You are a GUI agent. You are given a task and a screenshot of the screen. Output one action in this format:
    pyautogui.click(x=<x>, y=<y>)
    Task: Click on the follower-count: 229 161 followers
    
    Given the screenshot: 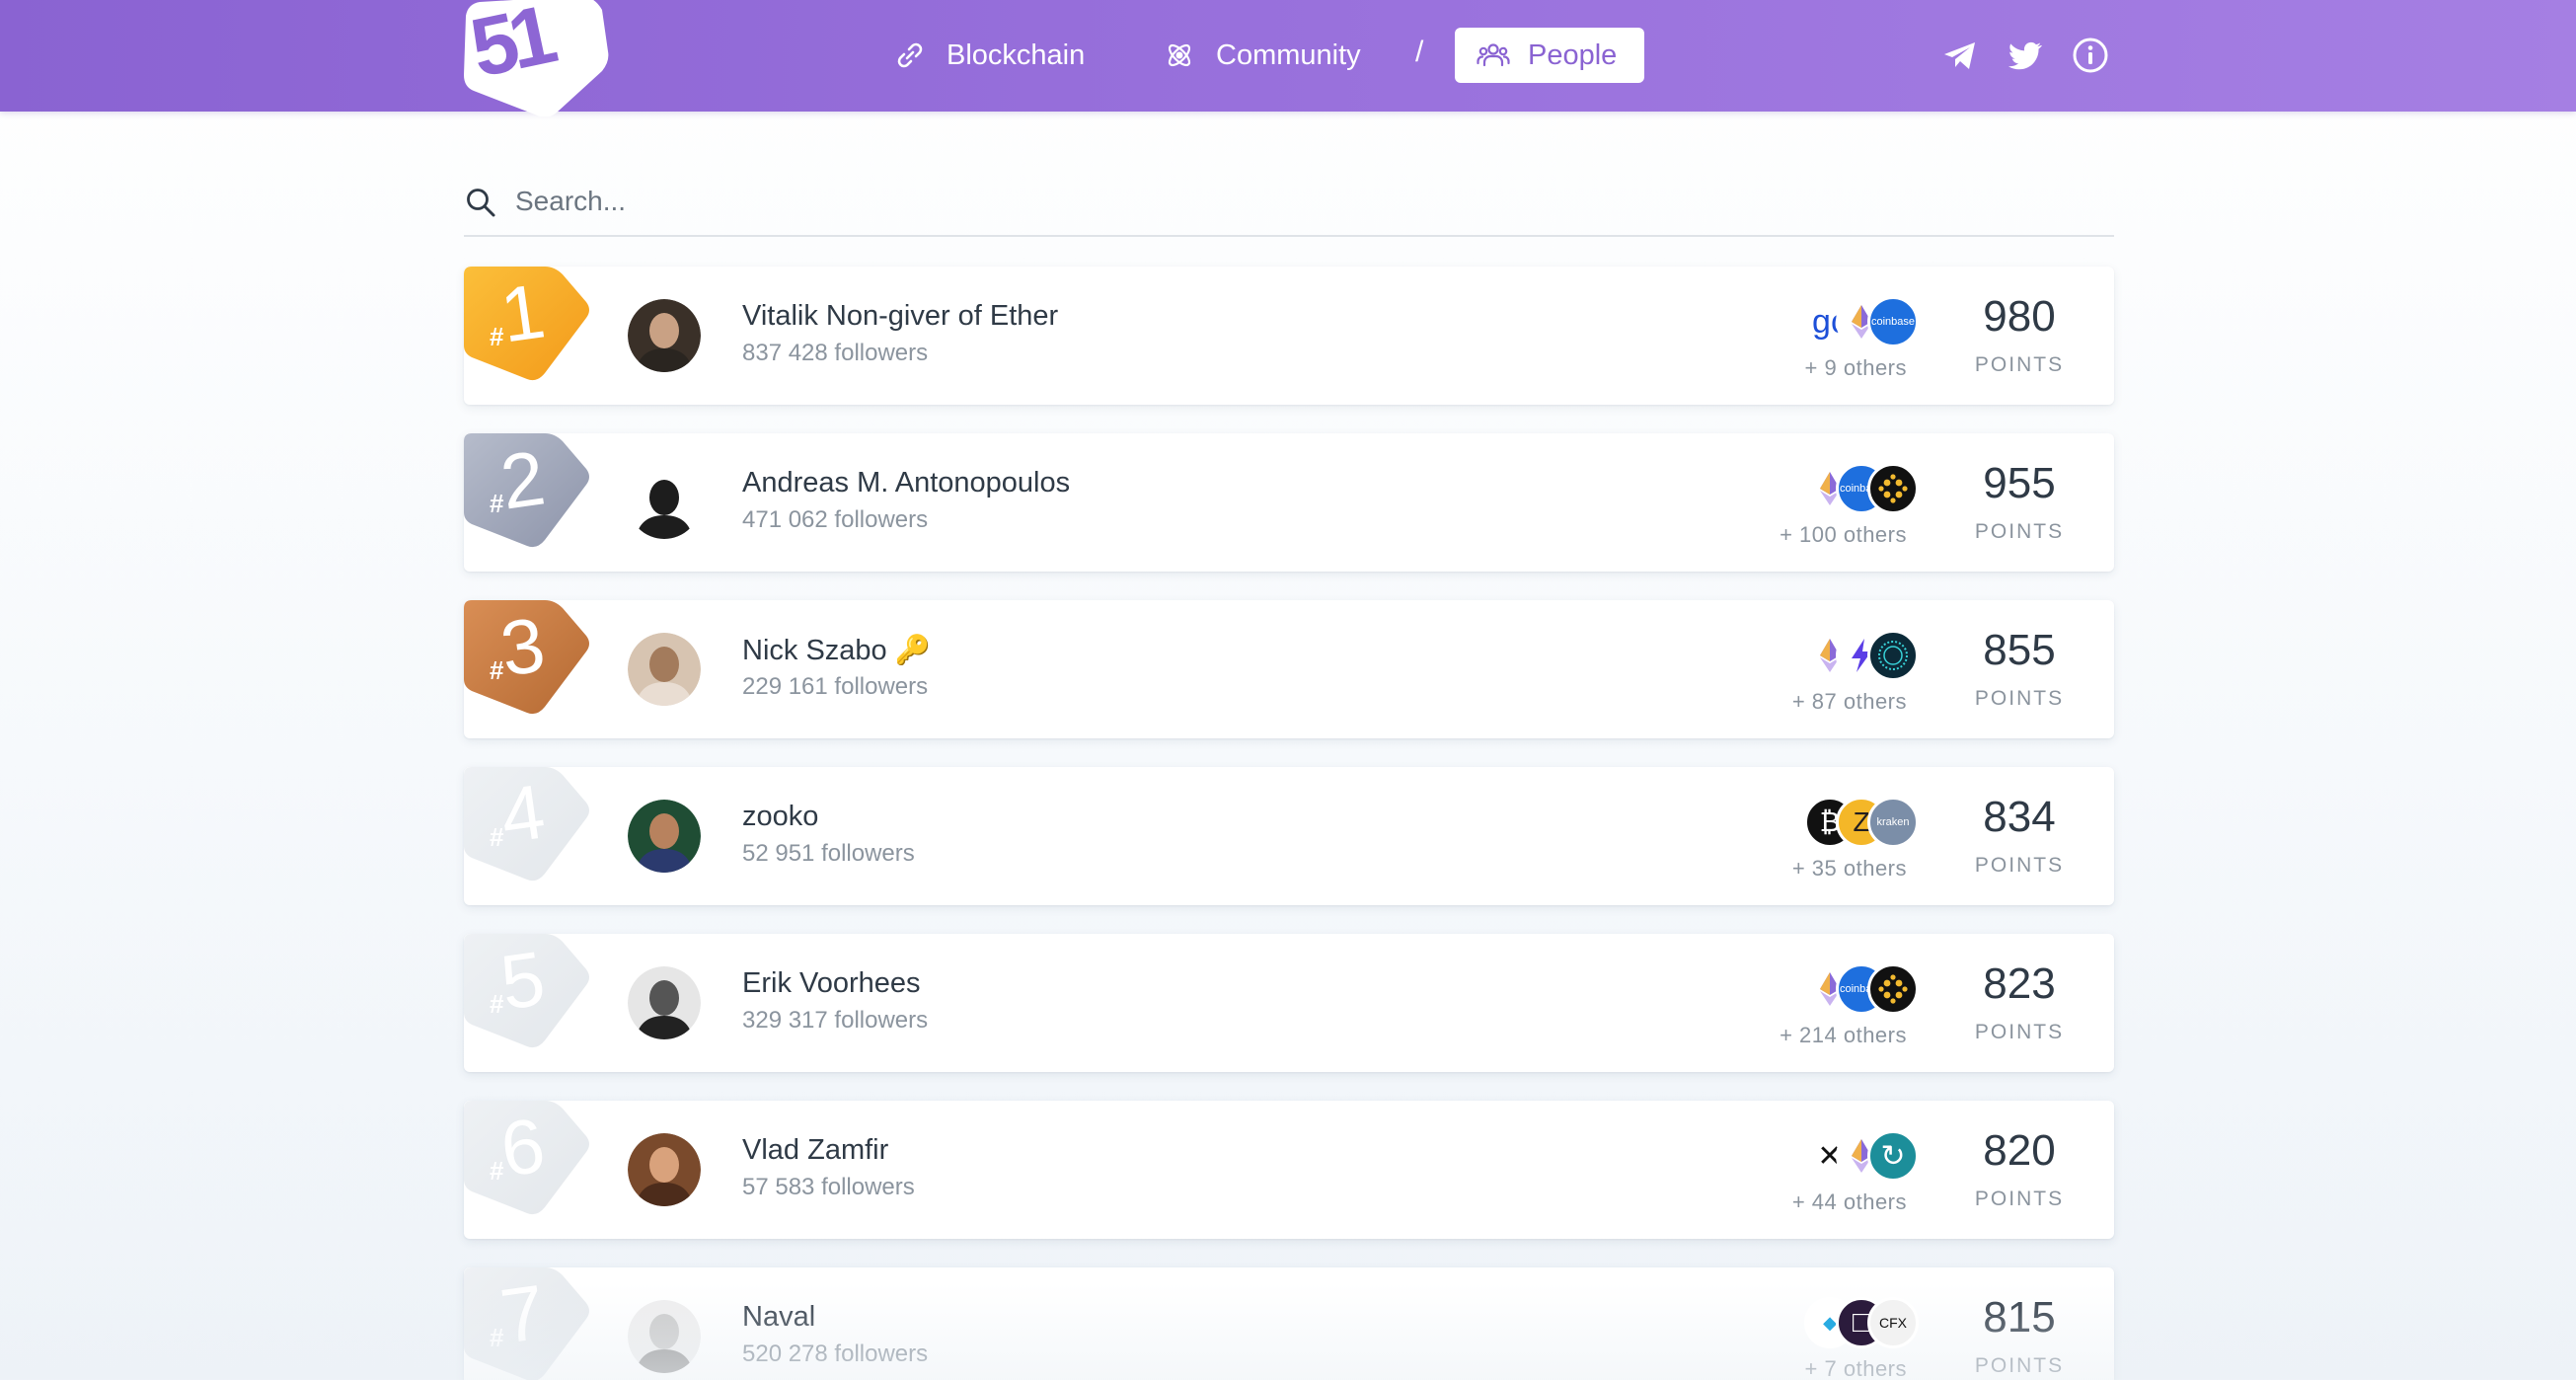 What is the action you would take?
    pyautogui.click(x=835, y=686)
    